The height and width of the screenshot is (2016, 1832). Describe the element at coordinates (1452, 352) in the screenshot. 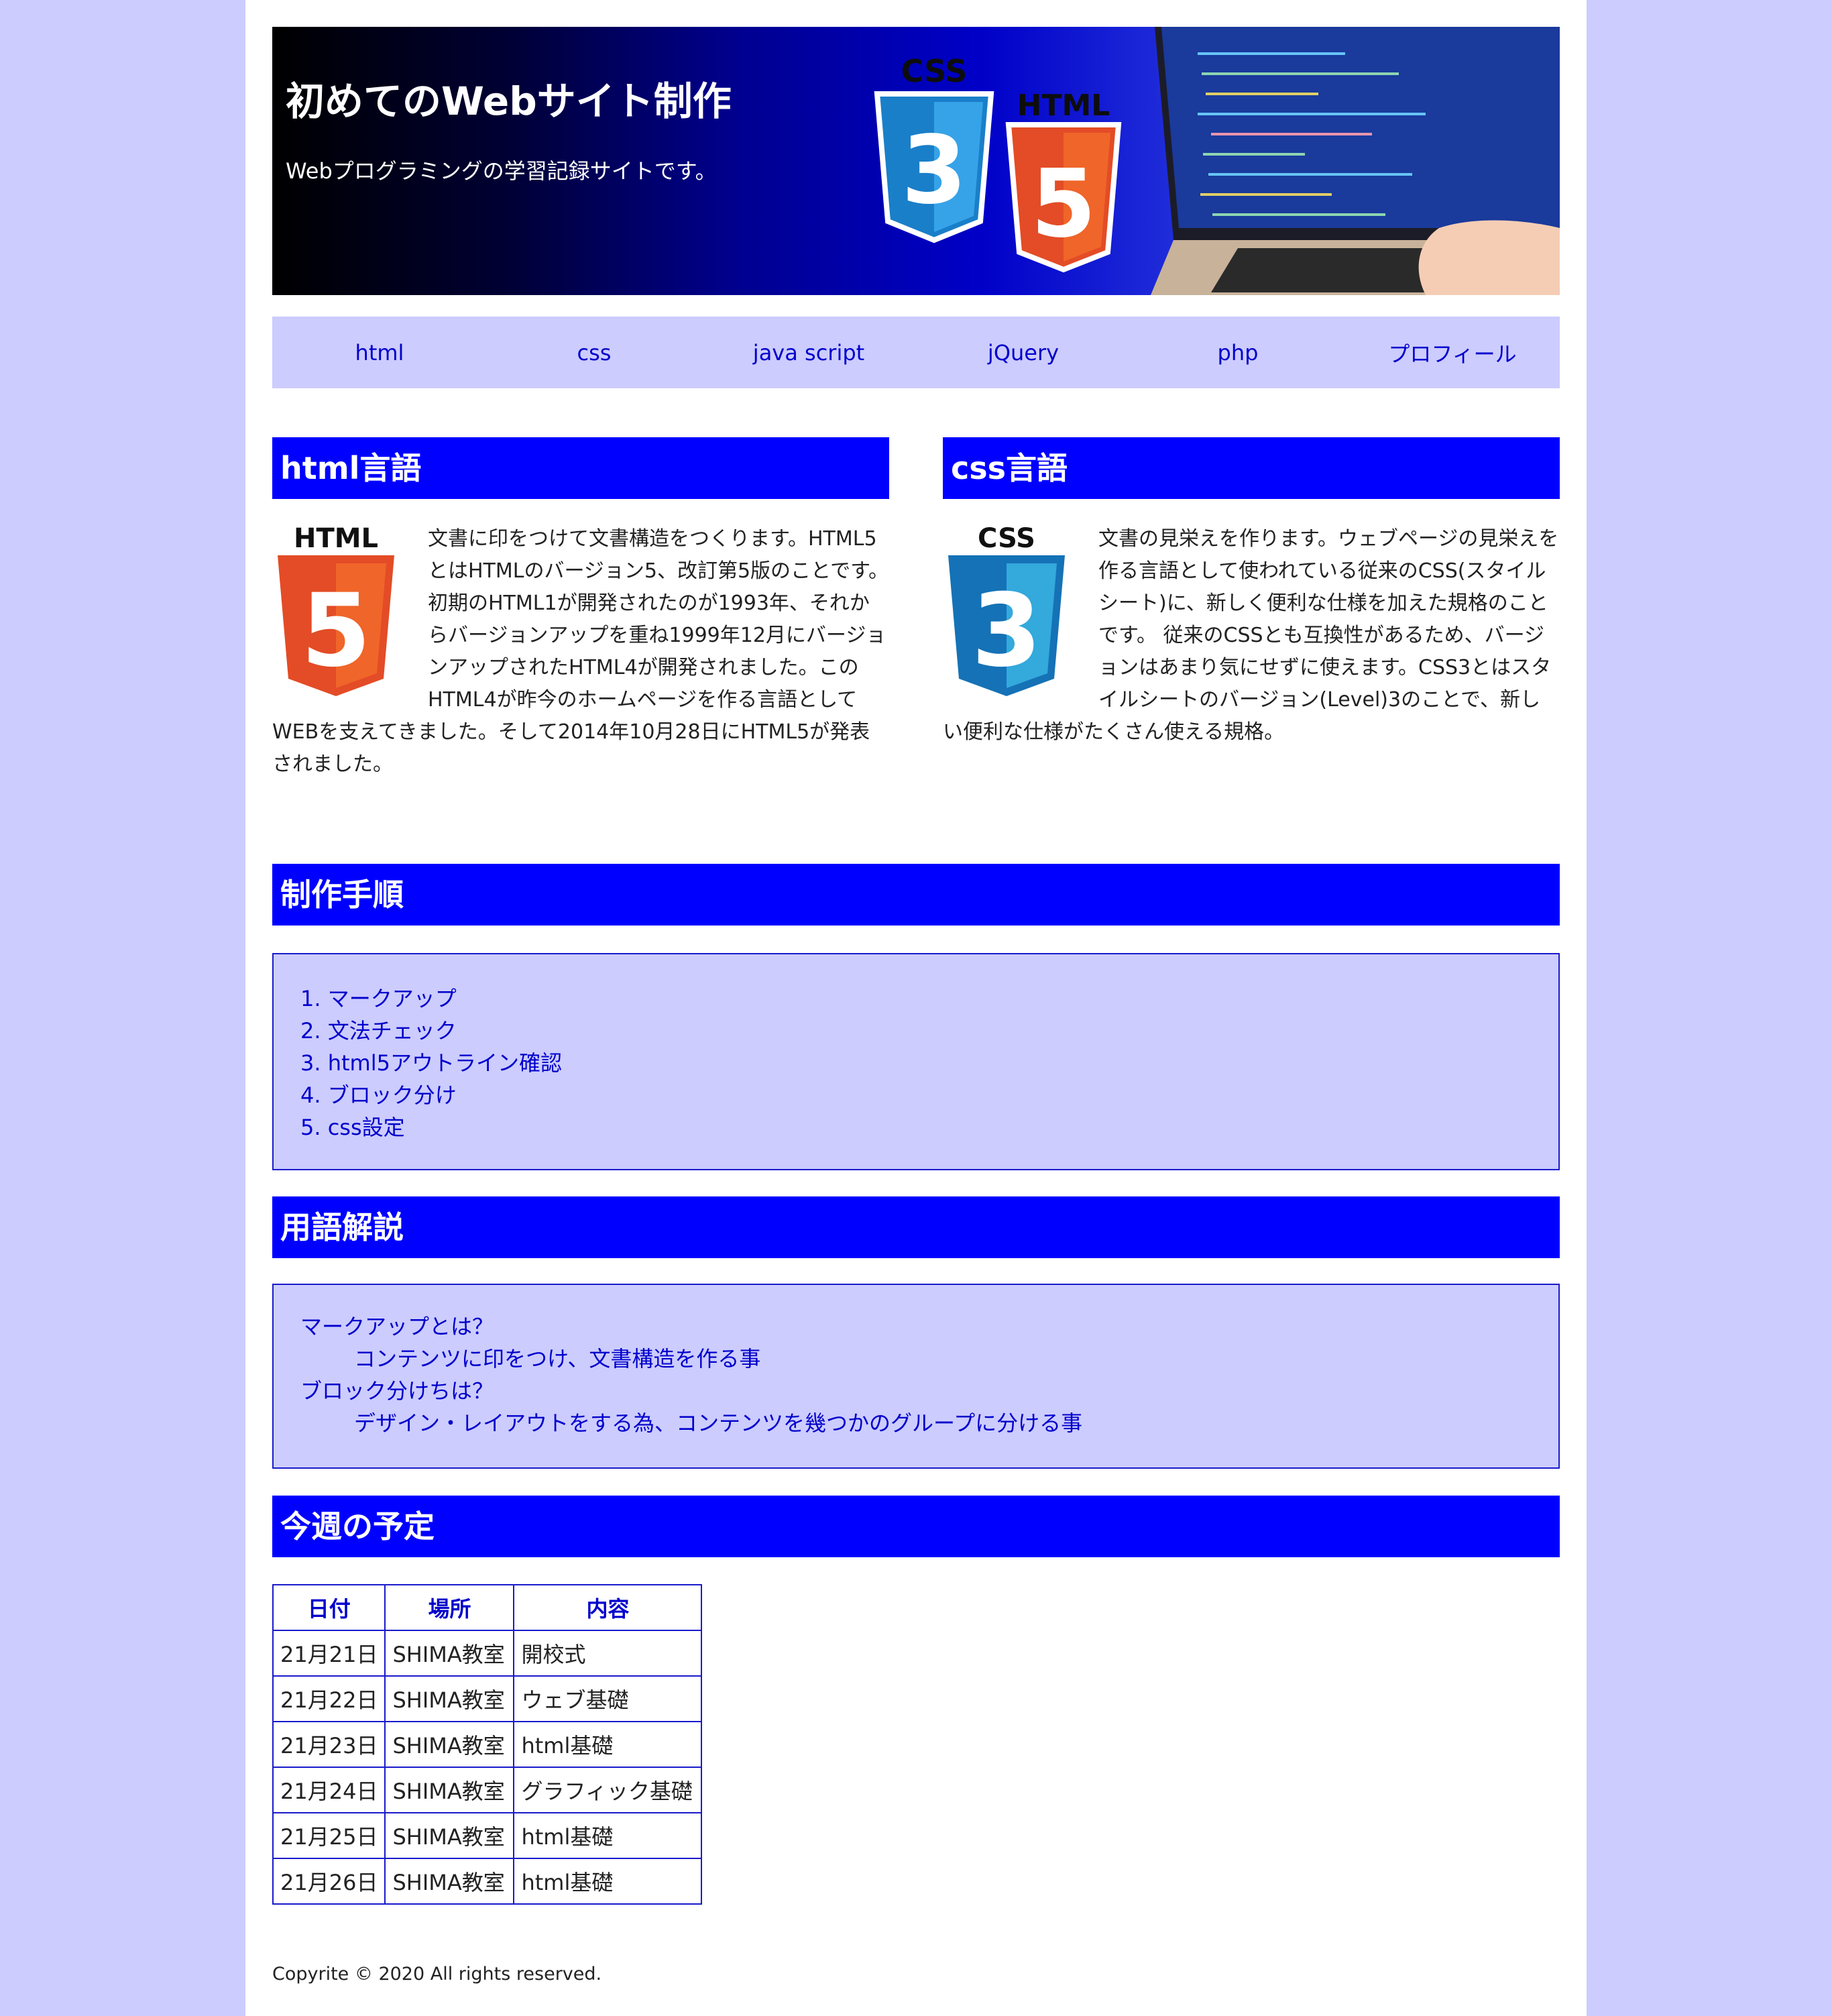

I see `nav-item-profile: プロフィール` at that location.